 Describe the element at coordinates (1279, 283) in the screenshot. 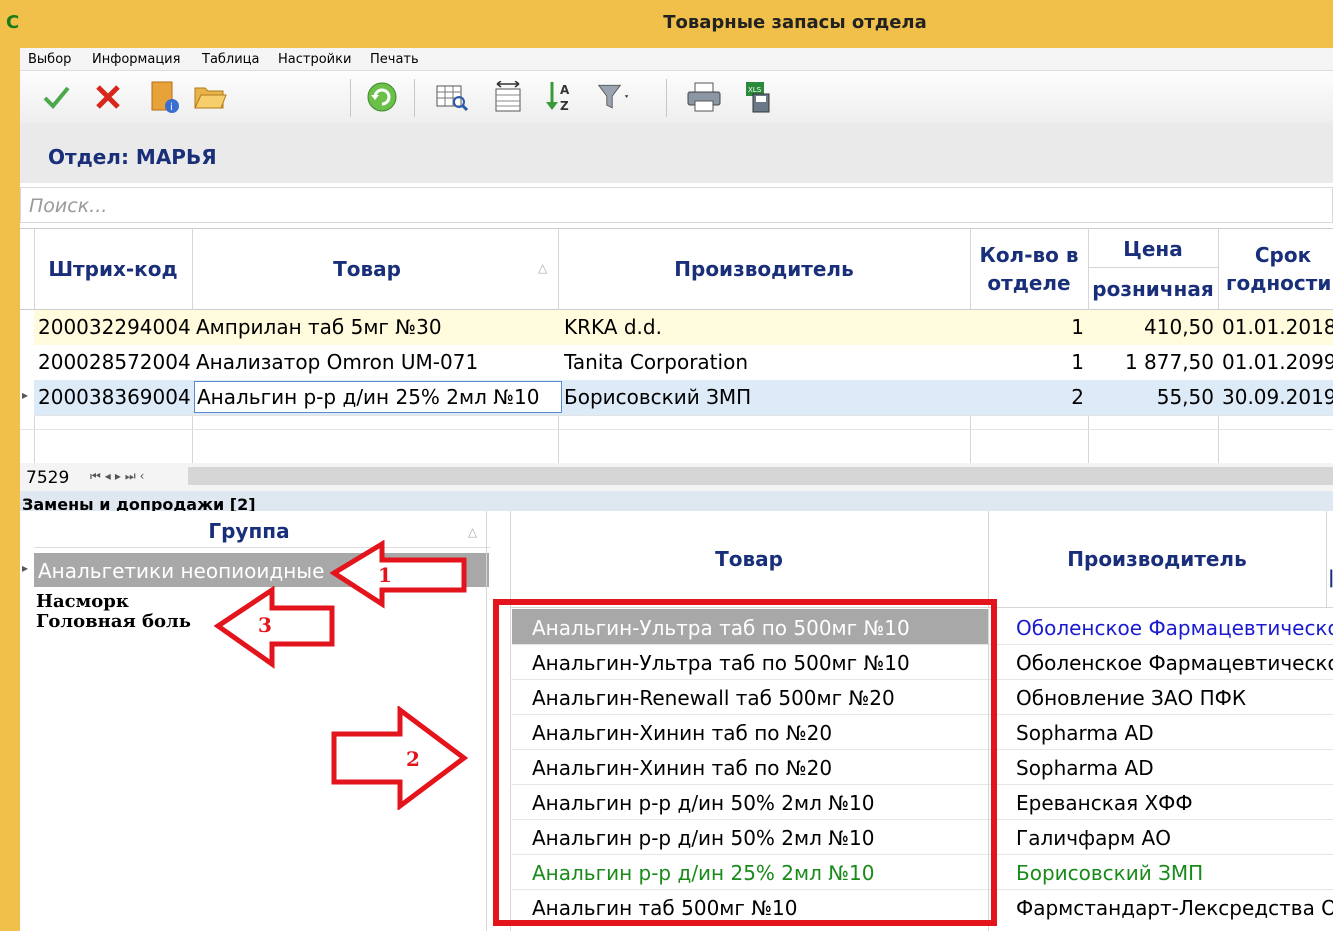

I see `col-expiry-header-line2: годности` at that location.